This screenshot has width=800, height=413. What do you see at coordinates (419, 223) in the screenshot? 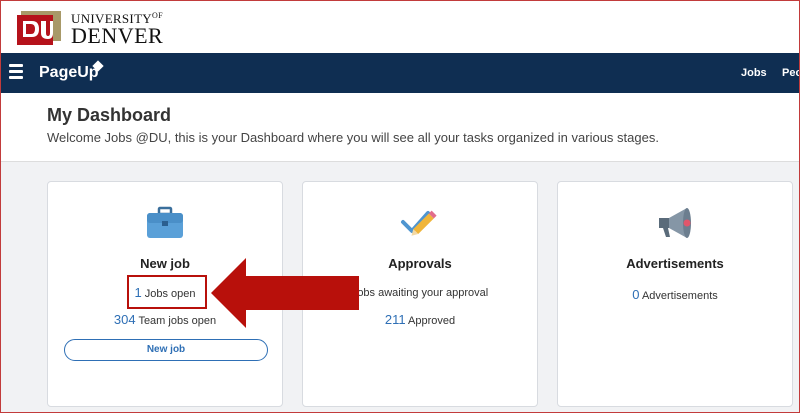
I see `pencil-check-icon` at bounding box center [419, 223].